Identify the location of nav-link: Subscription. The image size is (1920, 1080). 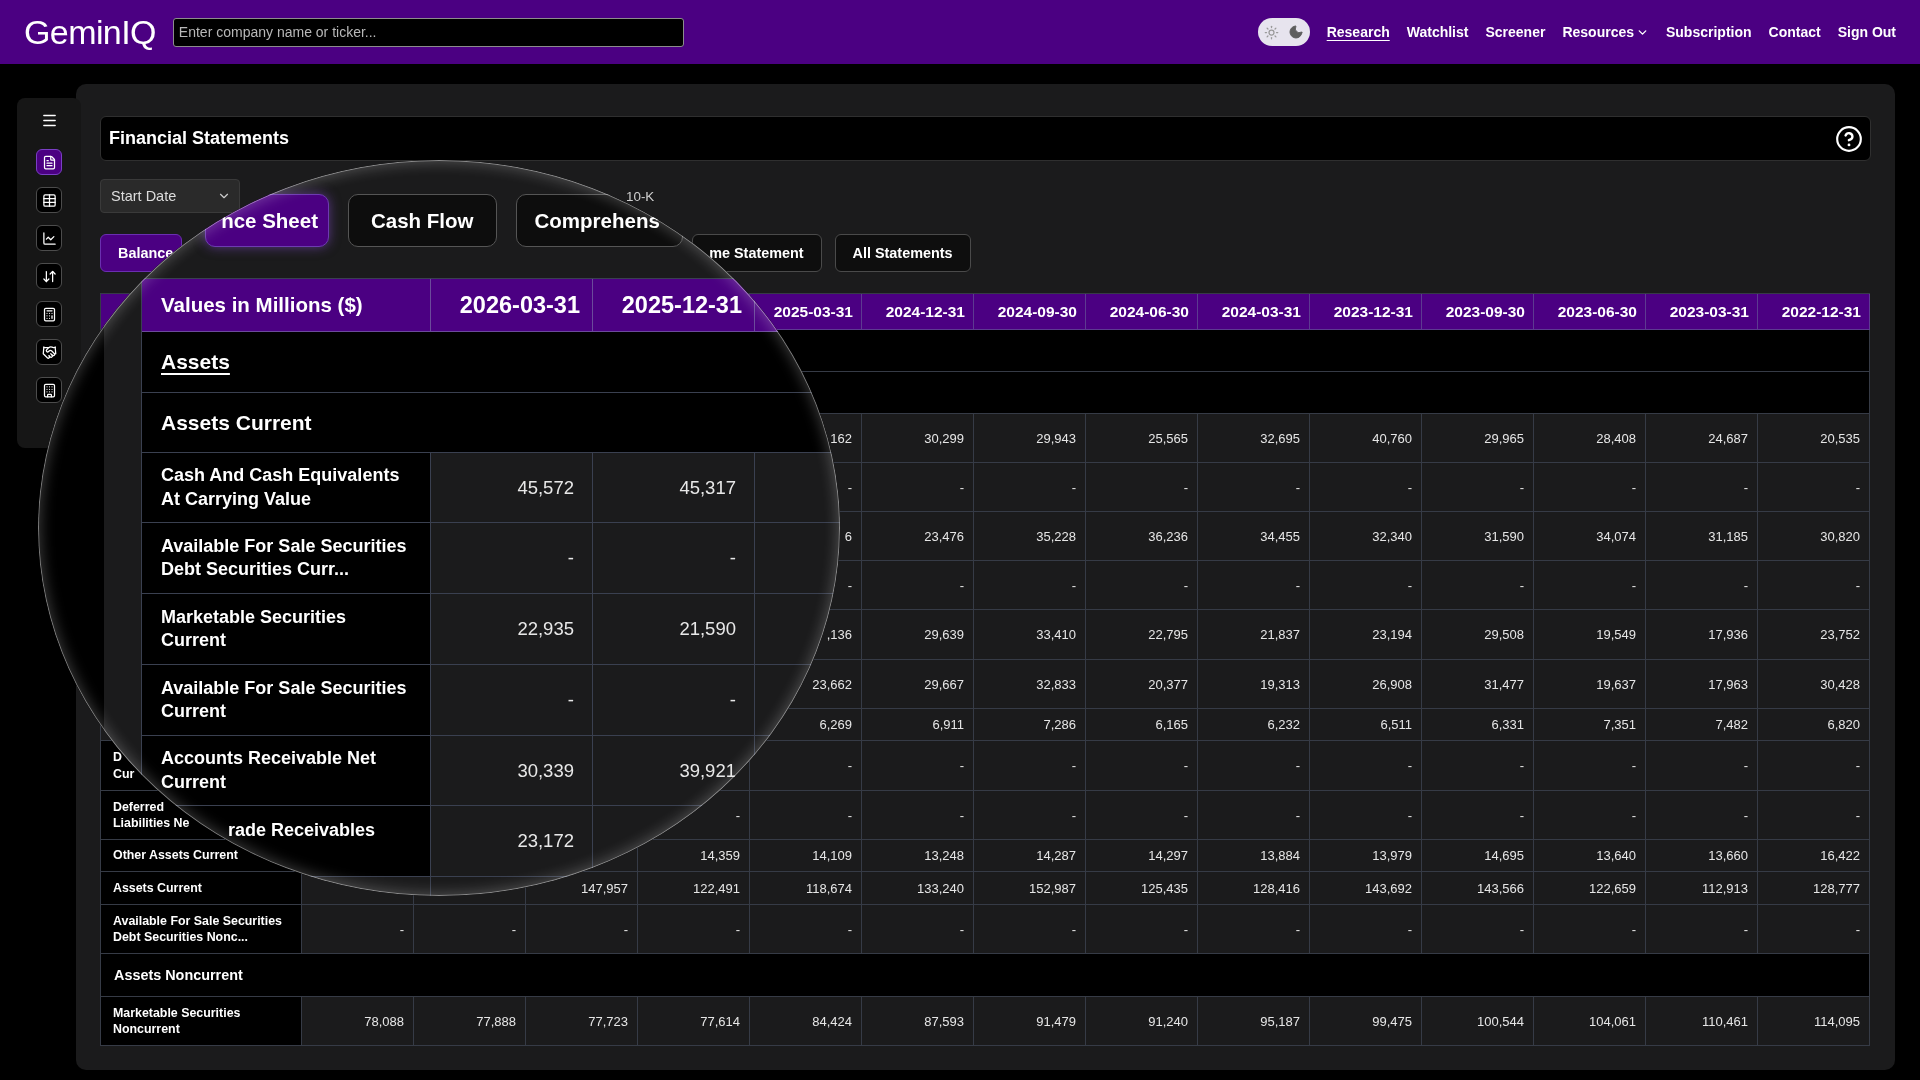
(1709, 32).